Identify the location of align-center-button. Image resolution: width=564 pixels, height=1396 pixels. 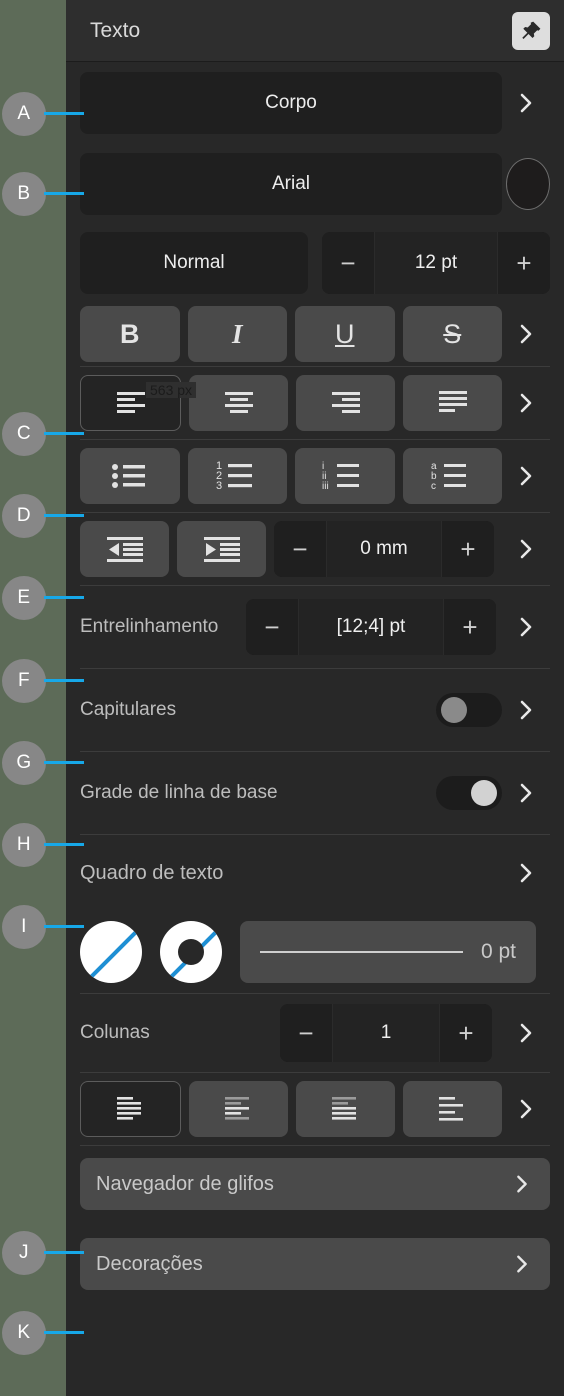
(238, 403).